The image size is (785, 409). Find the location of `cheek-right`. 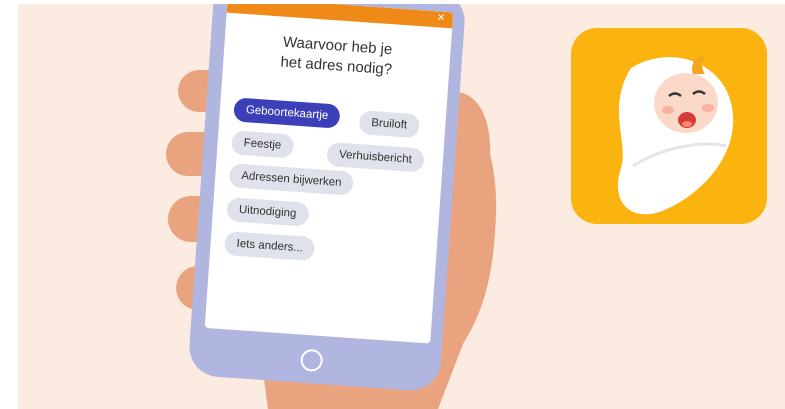

cheek-right is located at coordinates (708, 108).